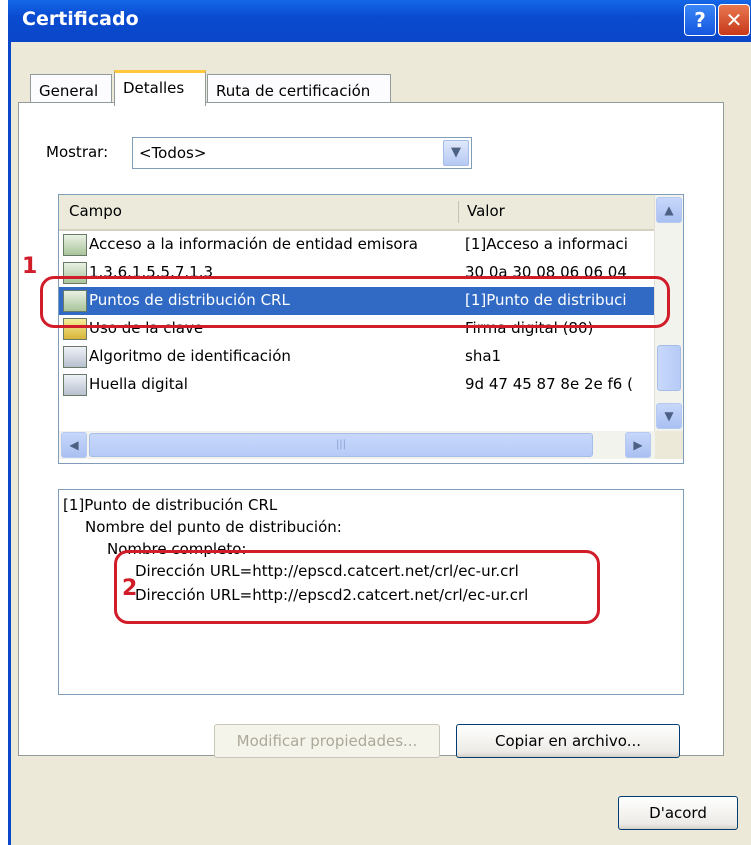 The image size is (751, 845). I want to click on horizontal-scrollbar: ◀ ||| ▶, so click(357, 445).